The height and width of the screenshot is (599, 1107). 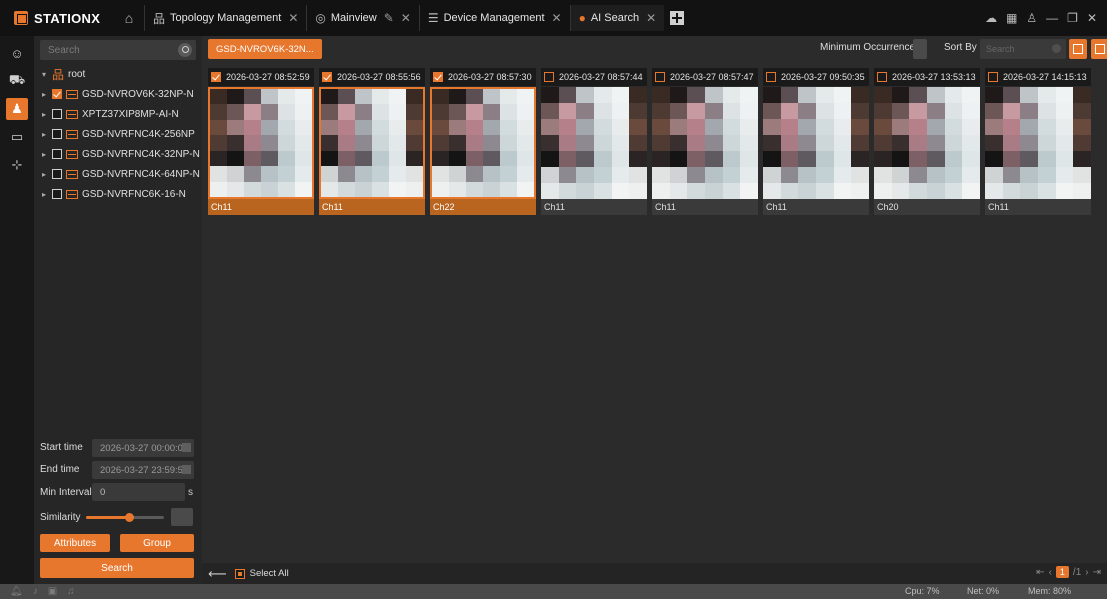 What do you see at coordinates (991, 18) in the screenshot?
I see `cloud-icon: ☁` at bounding box center [991, 18].